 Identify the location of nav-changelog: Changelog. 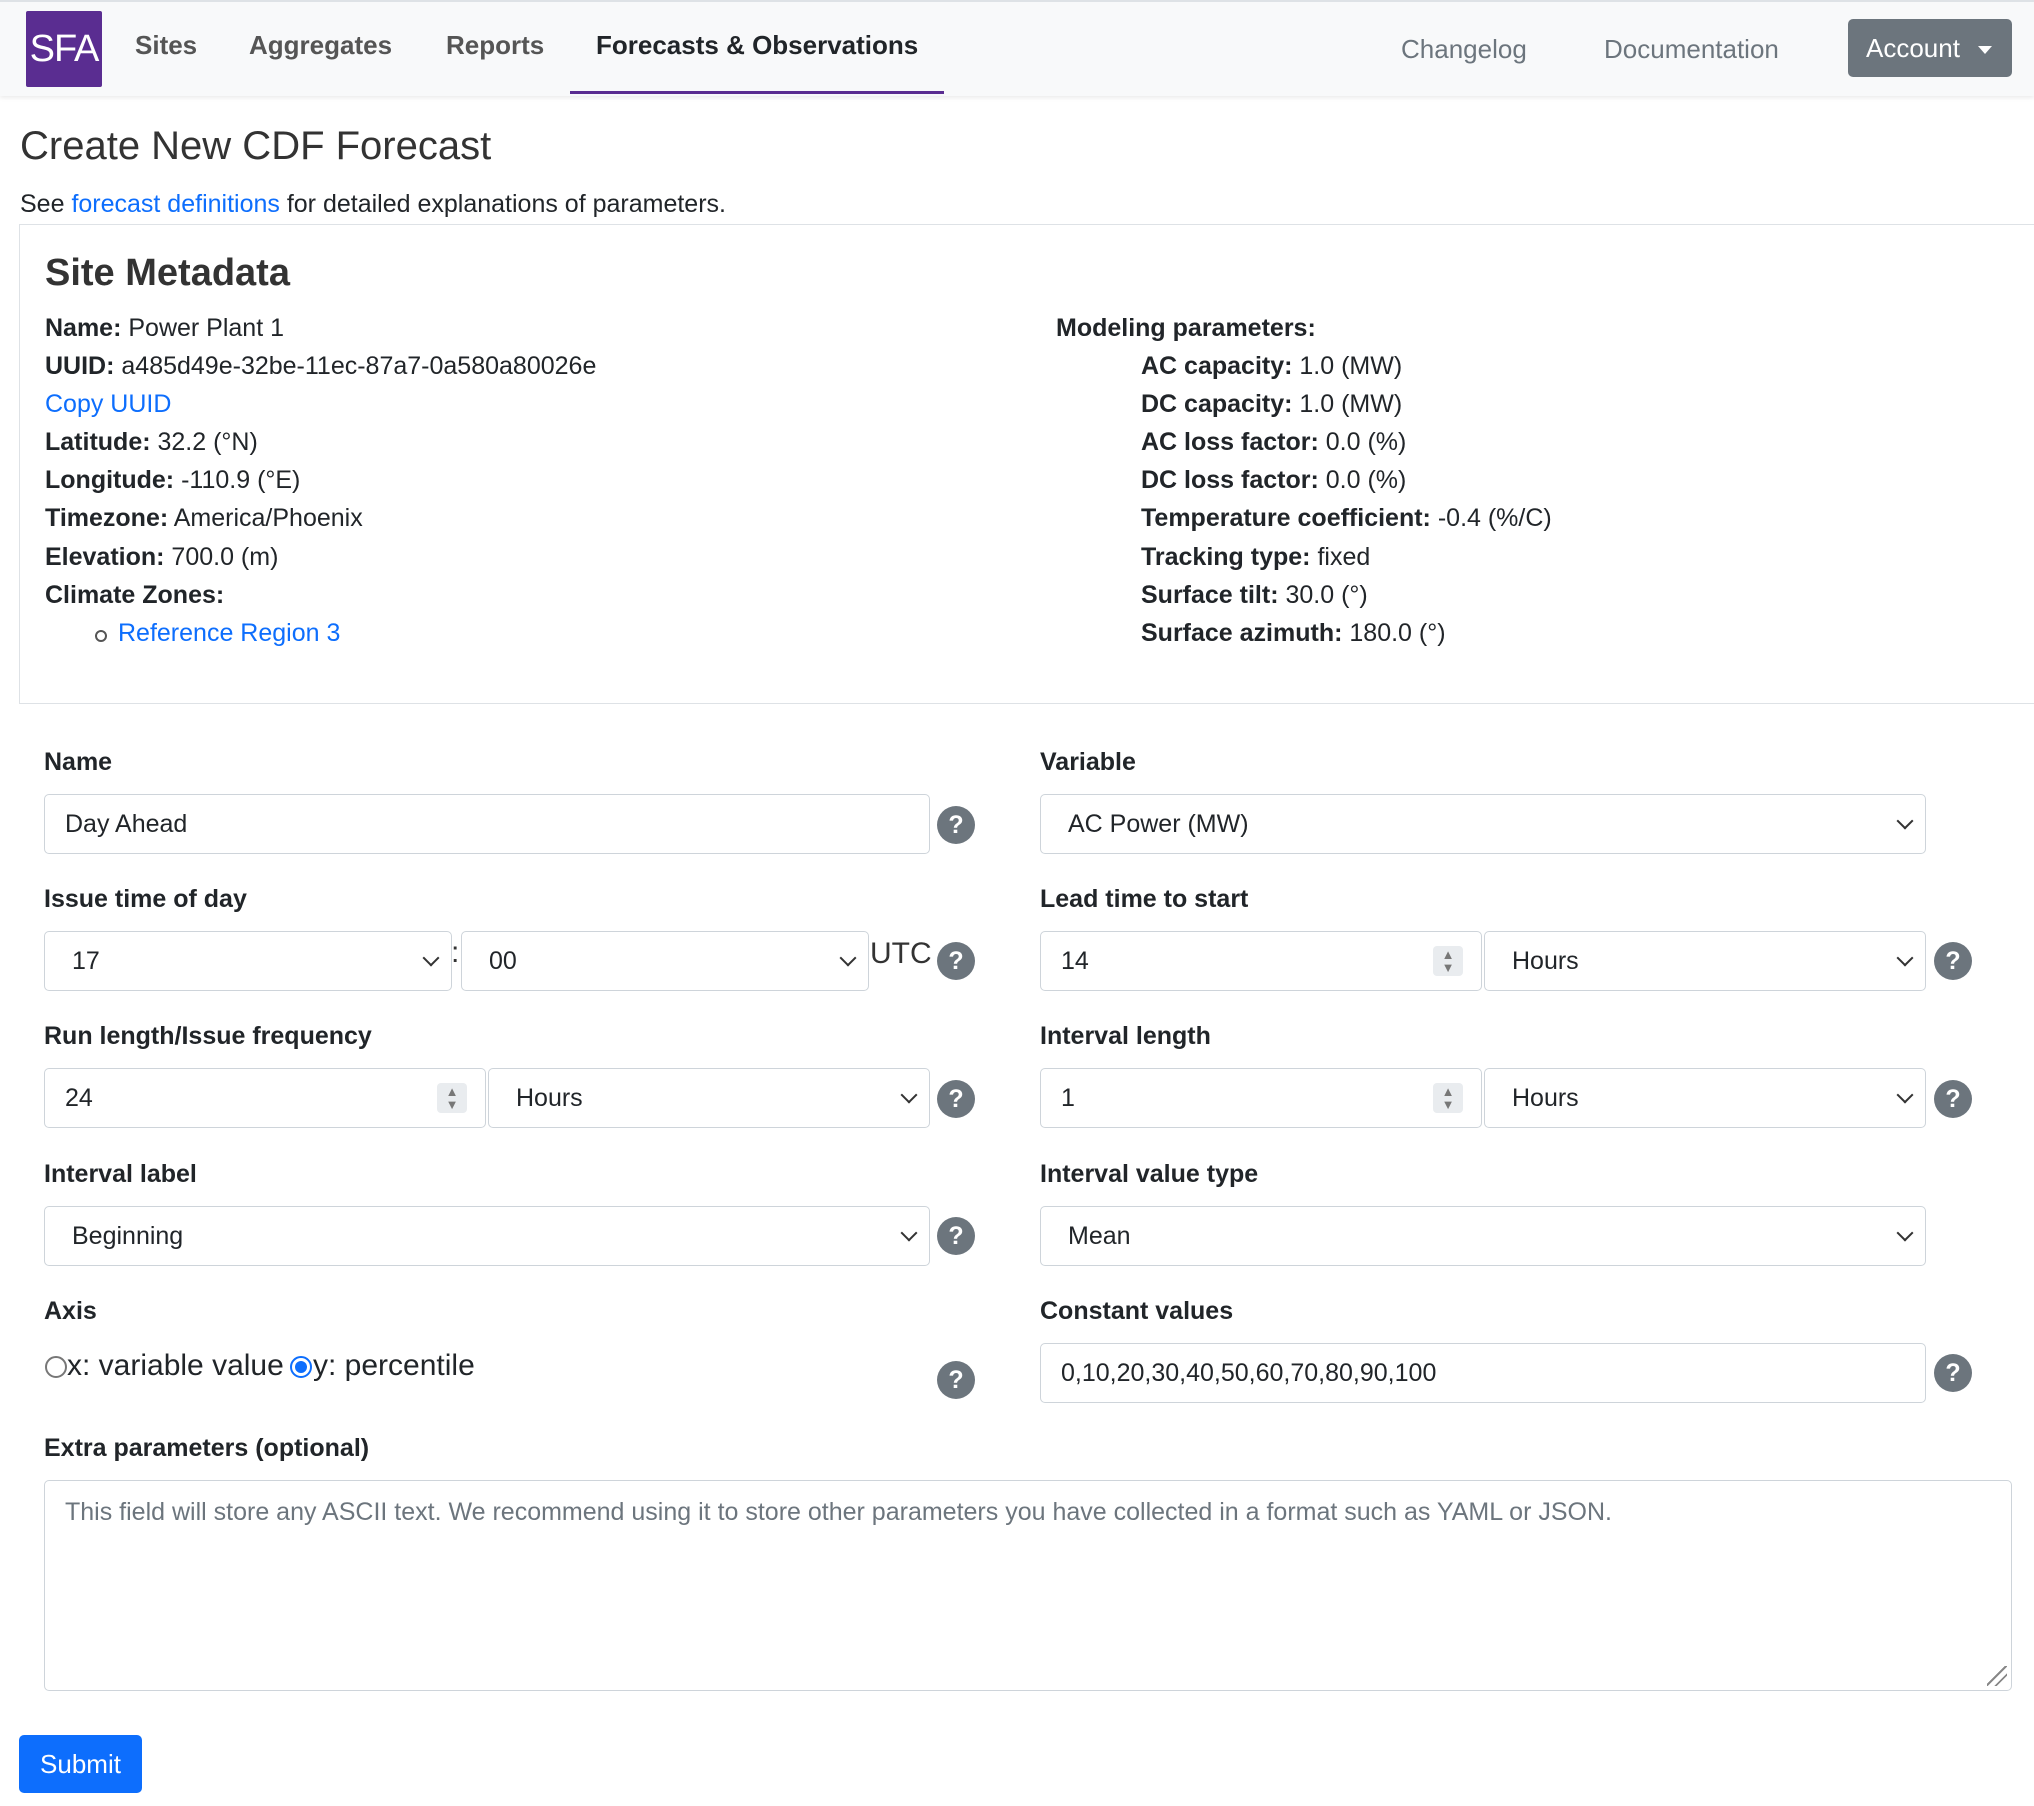
(1464, 49).